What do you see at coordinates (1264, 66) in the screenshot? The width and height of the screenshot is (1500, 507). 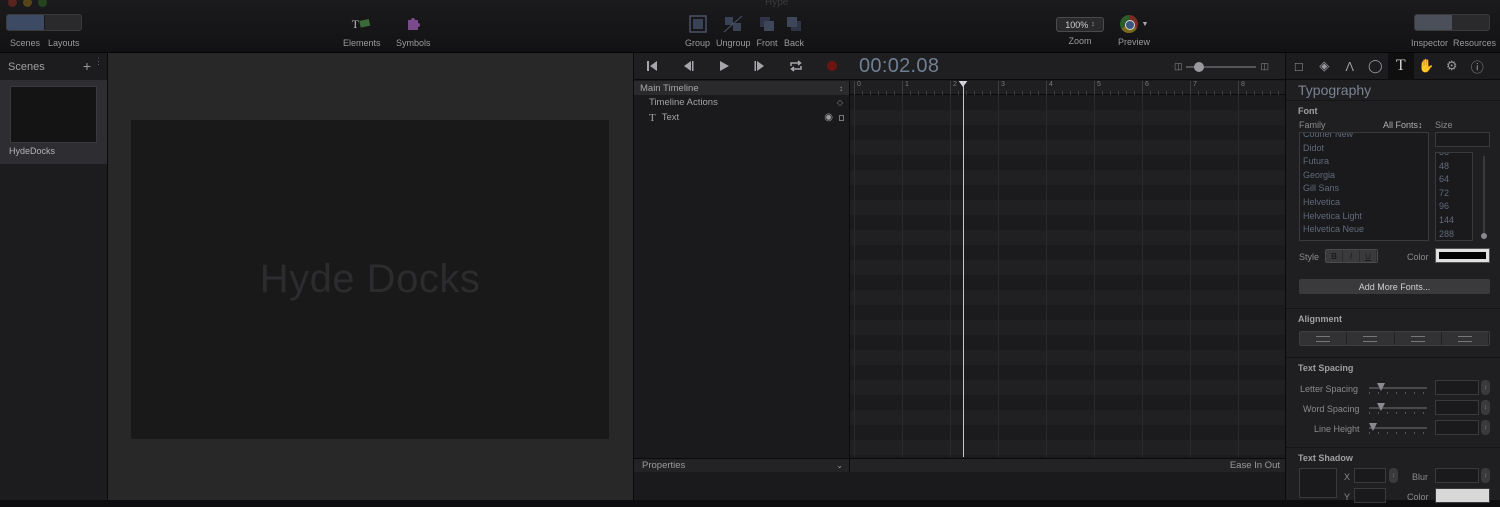 I see `zoom-in-icon: ◫` at bounding box center [1264, 66].